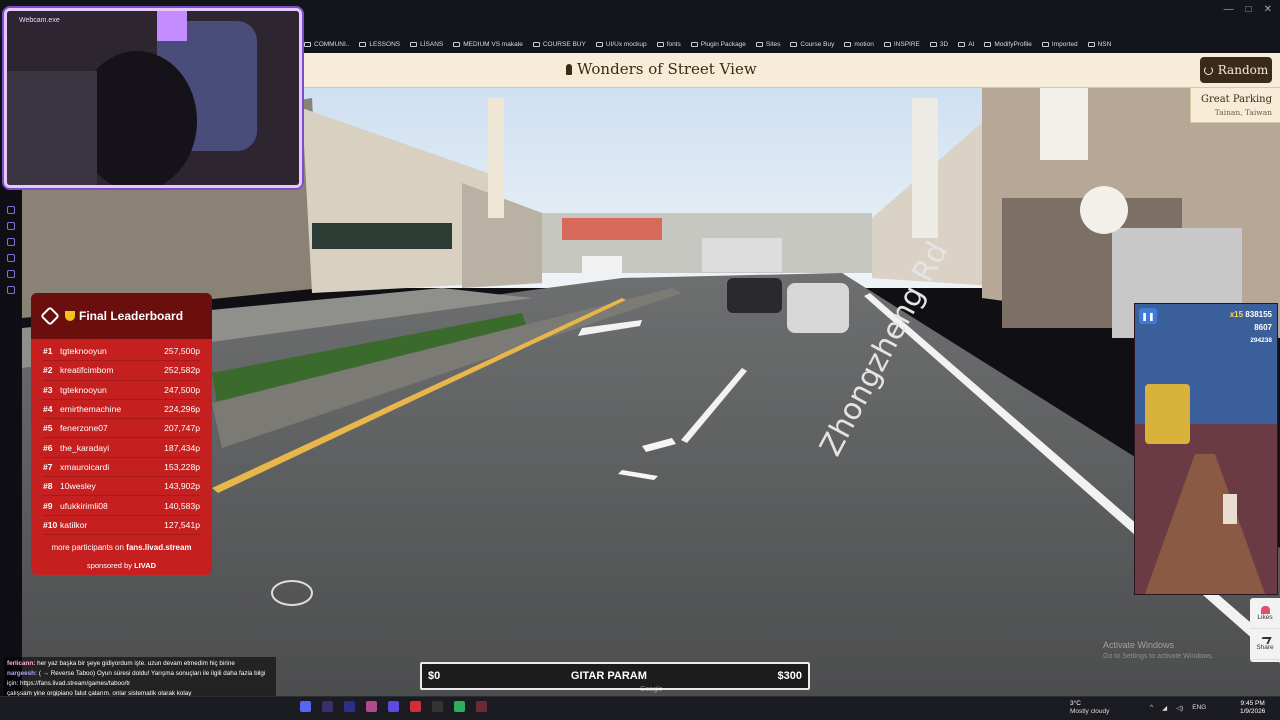  What do you see at coordinates (1263, 327) in the screenshot?
I see `game-coins: 8607` at bounding box center [1263, 327].